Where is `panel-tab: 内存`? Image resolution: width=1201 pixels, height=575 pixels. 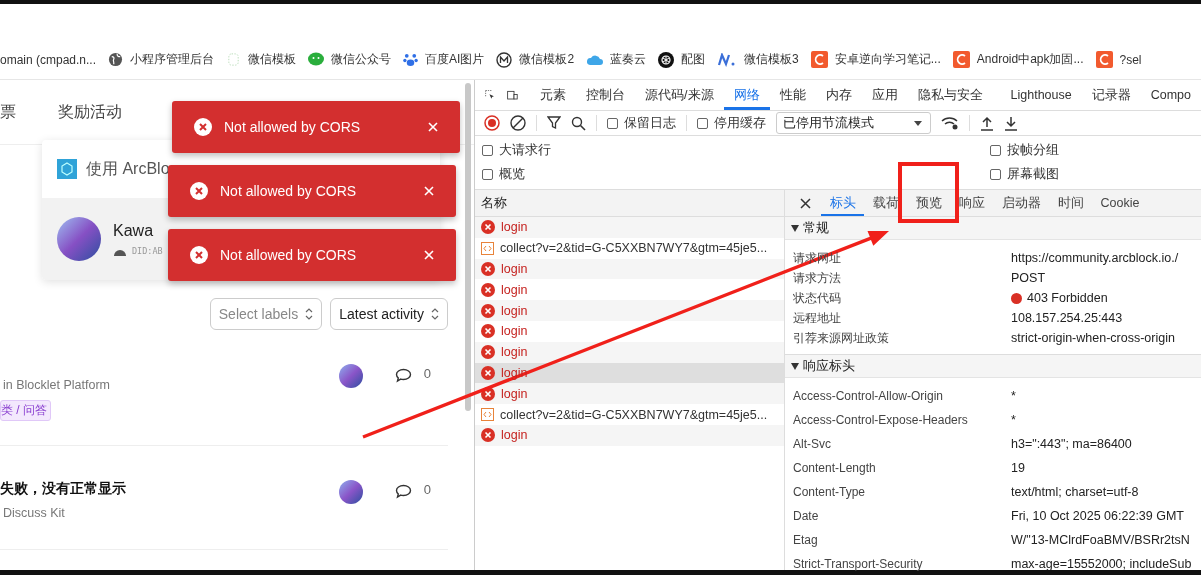 panel-tab: 内存 is located at coordinates (838, 95).